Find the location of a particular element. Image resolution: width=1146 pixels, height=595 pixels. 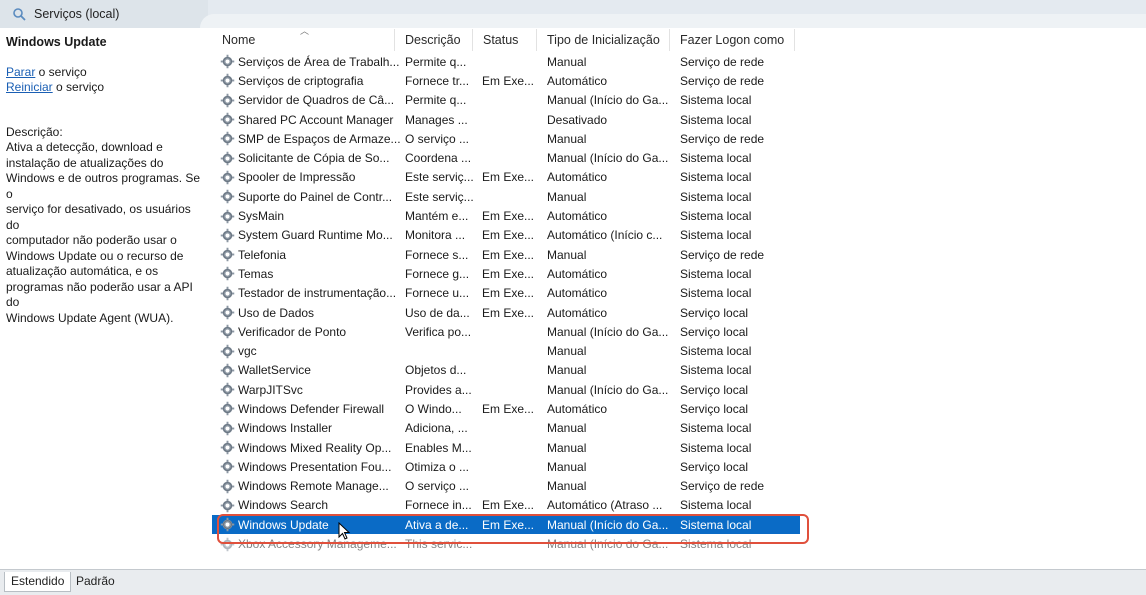

service-name-text: Windows Search is located at coordinates (283, 505).